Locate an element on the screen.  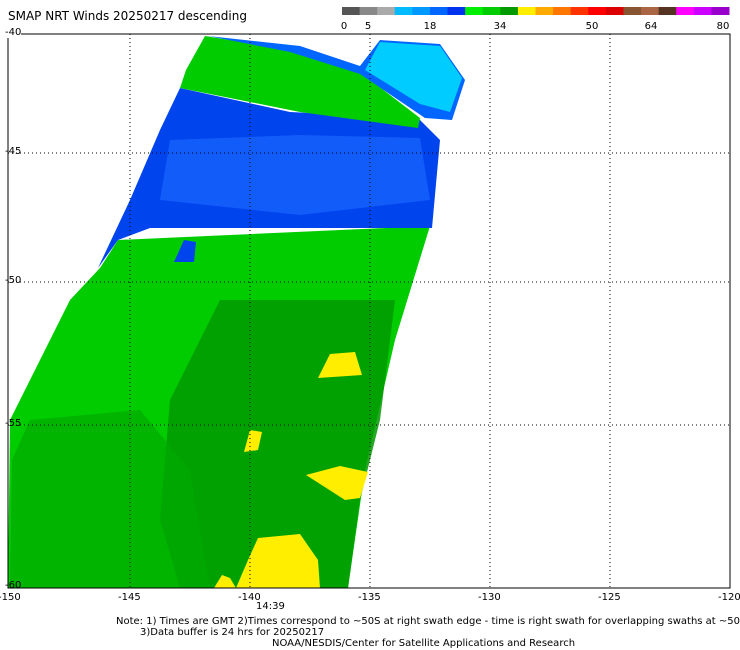
colorbar-label: 80 is located at coordinates (723, 26).